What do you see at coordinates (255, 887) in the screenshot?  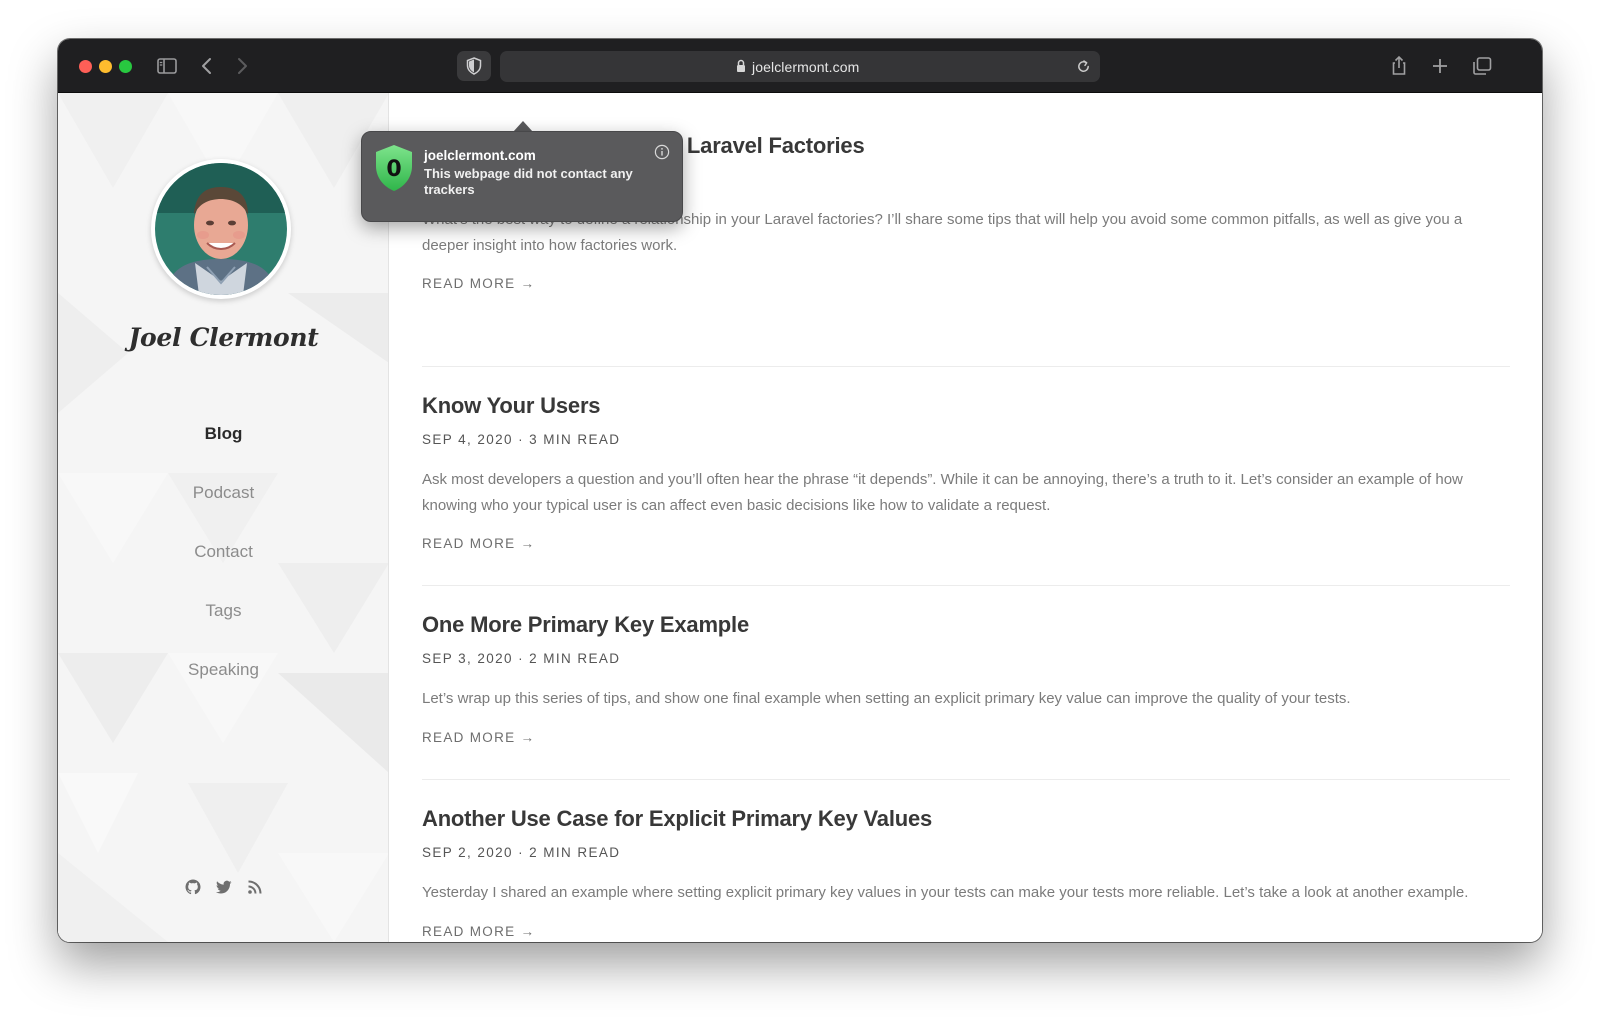 I see `rss-icon` at bounding box center [255, 887].